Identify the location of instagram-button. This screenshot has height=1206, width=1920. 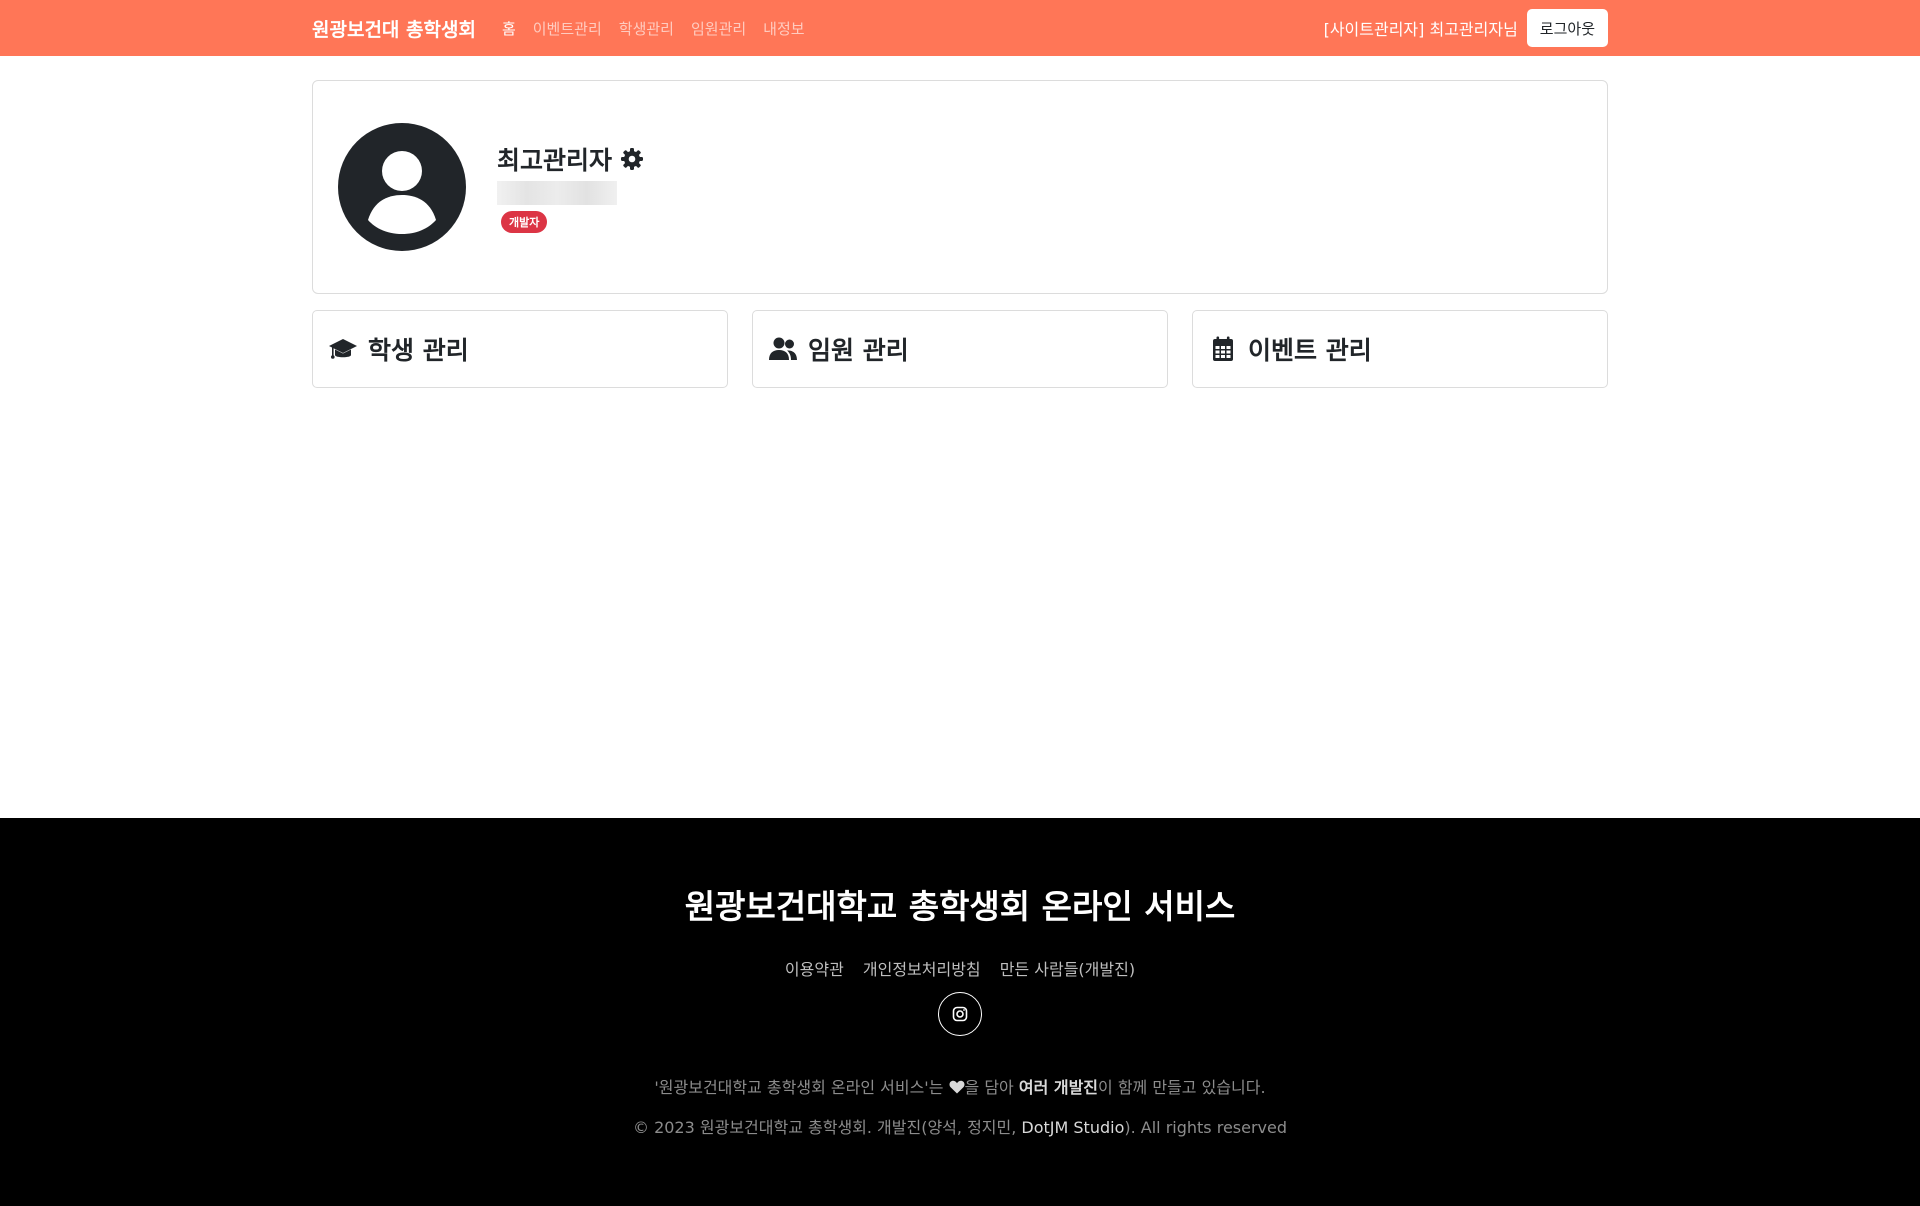
(960, 1014).